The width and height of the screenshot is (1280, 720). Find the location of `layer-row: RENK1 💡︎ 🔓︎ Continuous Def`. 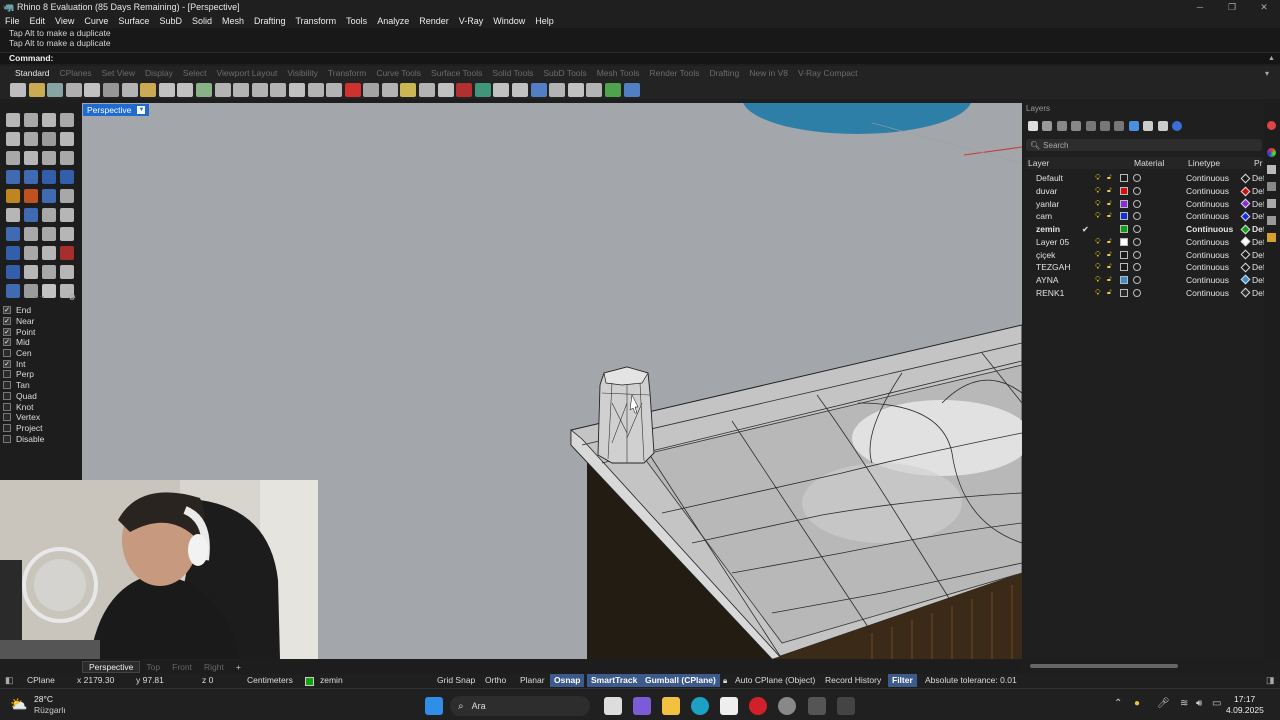

layer-row: RENK1 💡︎ 🔓︎ Continuous Def is located at coordinates (1145, 292).